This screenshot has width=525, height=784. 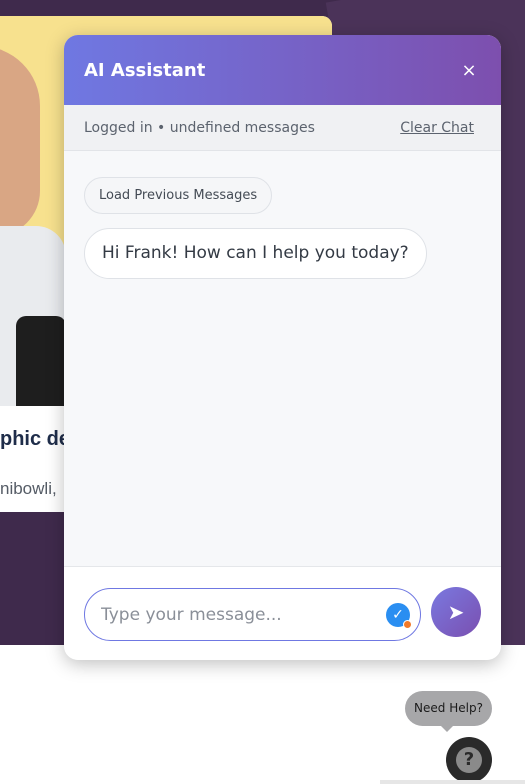 What do you see at coordinates (178, 195) in the screenshot?
I see `load-previous-button: Load Previous Messages` at bounding box center [178, 195].